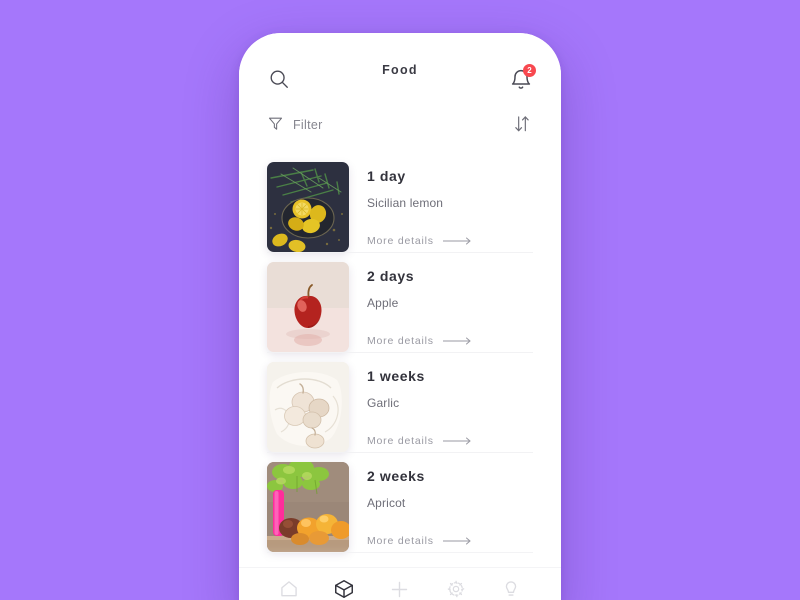  Describe the element at coordinates (308, 307) in the screenshot. I see `apple-photo` at that location.